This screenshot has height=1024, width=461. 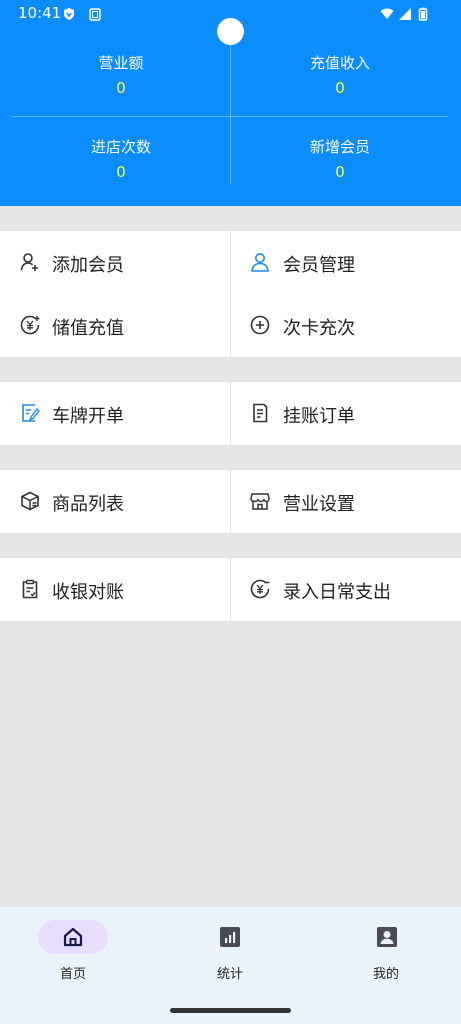 What do you see at coordinates (385, 974) in the screenshot?
I see `nav-label: 我的` at bounding box center [385, 974].